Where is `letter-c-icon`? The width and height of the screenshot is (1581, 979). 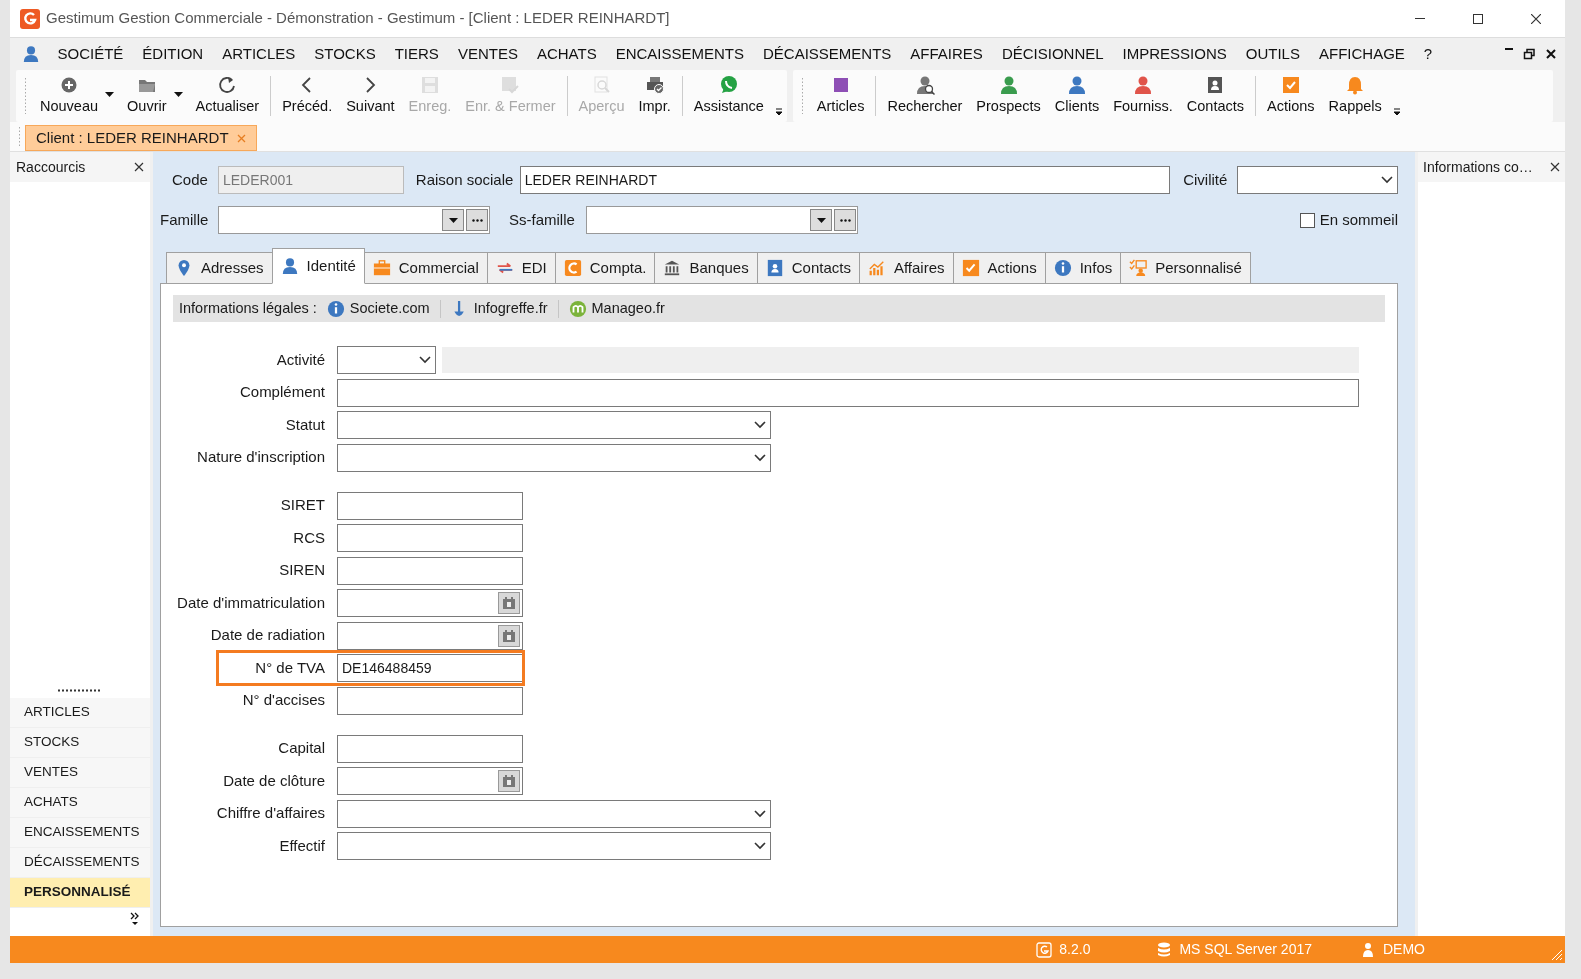 letter-c-icon is located at coordinates (572, 268).